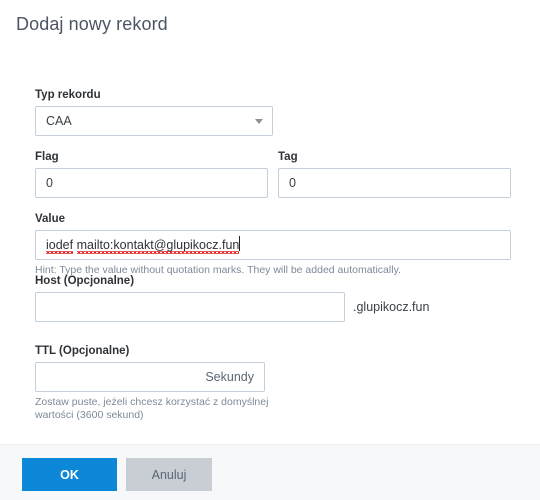 This screenshot has width=540, height=500. What do you see at coordinates (158, 245) in the screenshot?
I see `value-token-2: mailto:kontakt@glupikocz.fun` at bounding box center [158, 245].